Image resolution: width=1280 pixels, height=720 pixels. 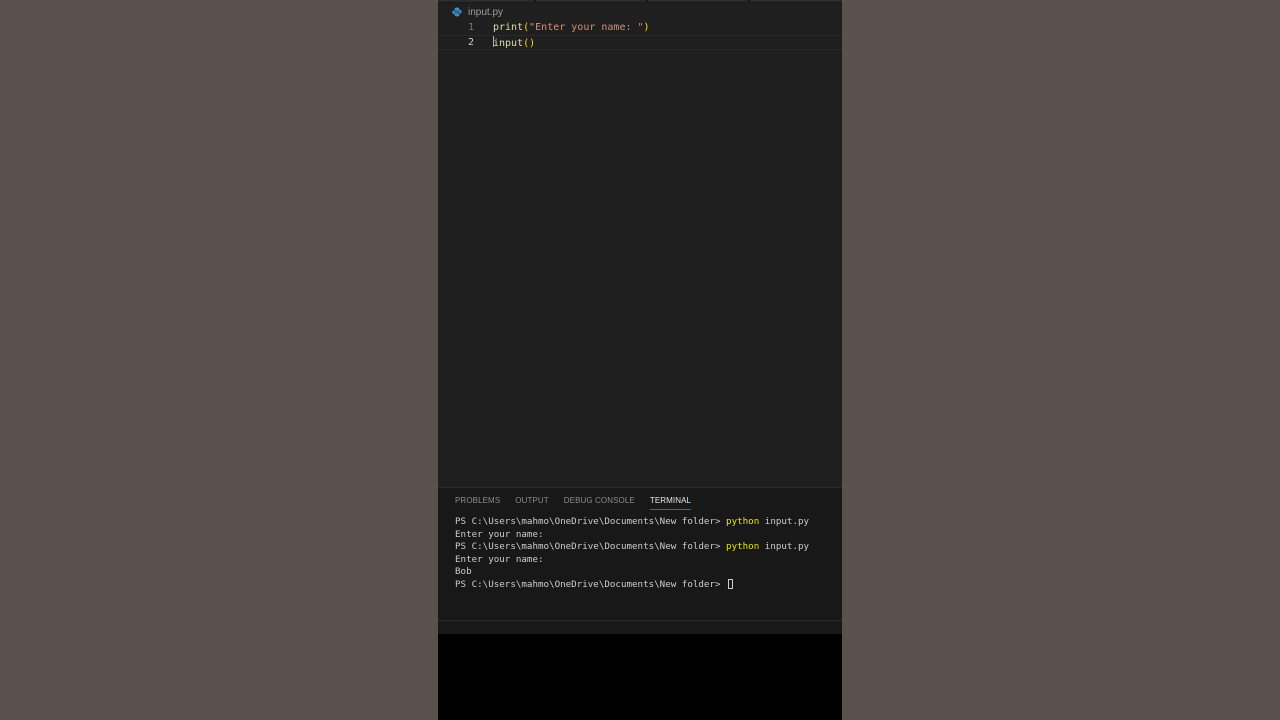 What do you see at coordinates (532, 503) in the screenshot?
I see `tab-output: OUTPUT` at bounding box center [532, 503].